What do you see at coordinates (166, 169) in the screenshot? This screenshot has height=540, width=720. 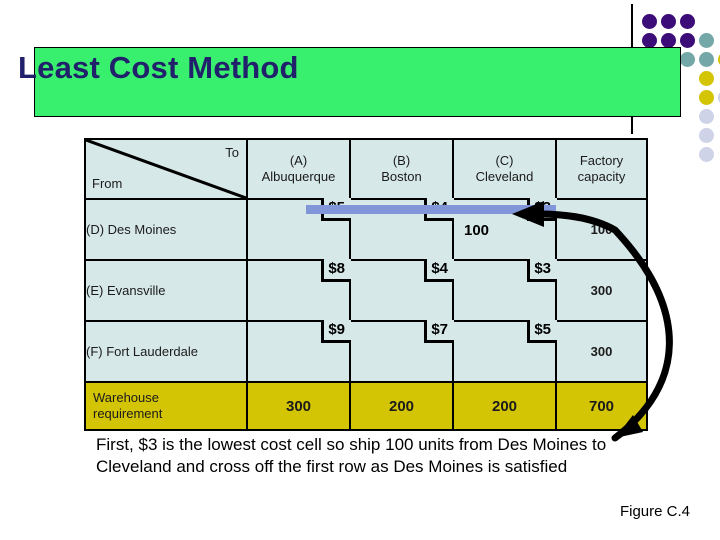 I see `header-corner-cell: To From` at bounding box center [166, 169].